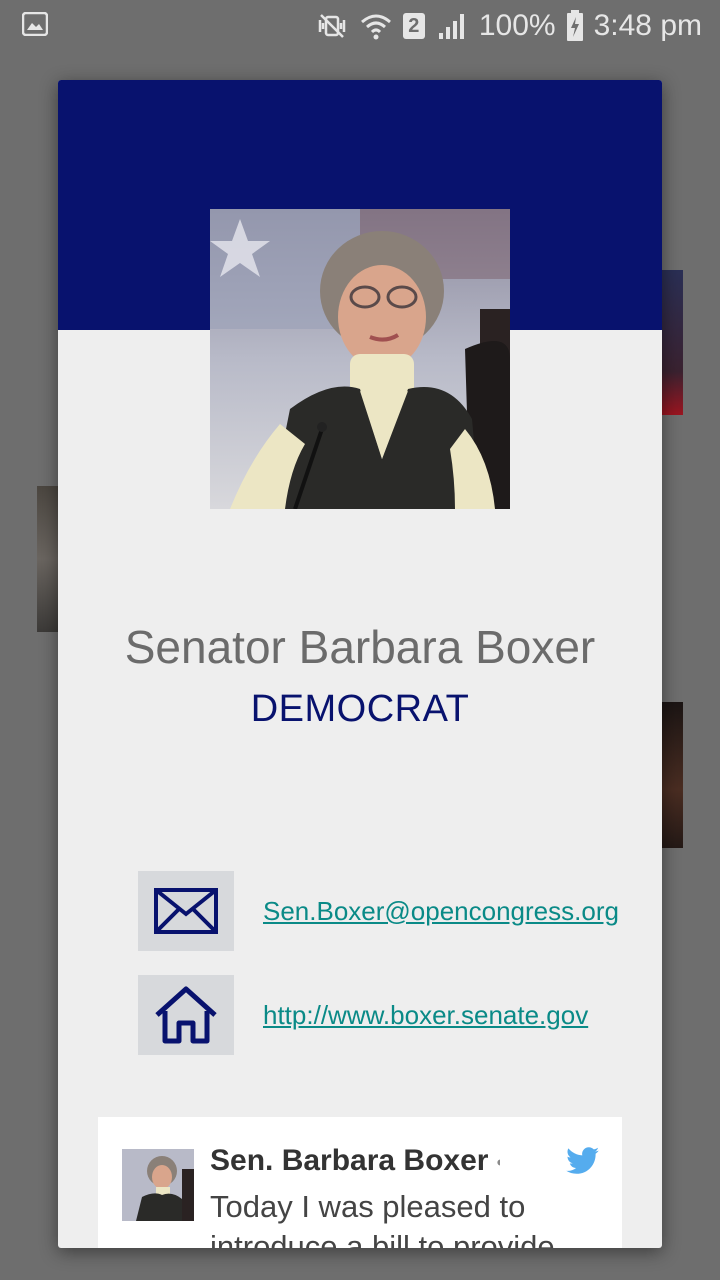 The image size is (720, 1280). Describe the element at coordinates (451, 26) in the screenshot. I see `signal-icon` at that location.